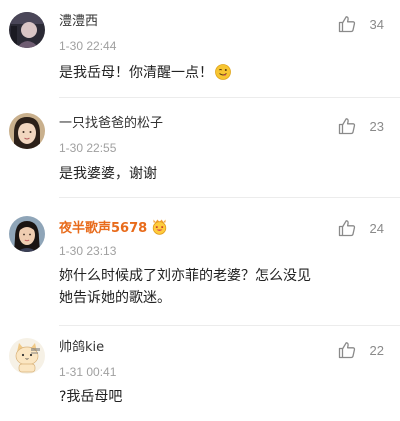  What do you see at coordinates (223, 75) in the screenshot?
I see `winking-tongue-face-icon` at bounding box center [223, 75].